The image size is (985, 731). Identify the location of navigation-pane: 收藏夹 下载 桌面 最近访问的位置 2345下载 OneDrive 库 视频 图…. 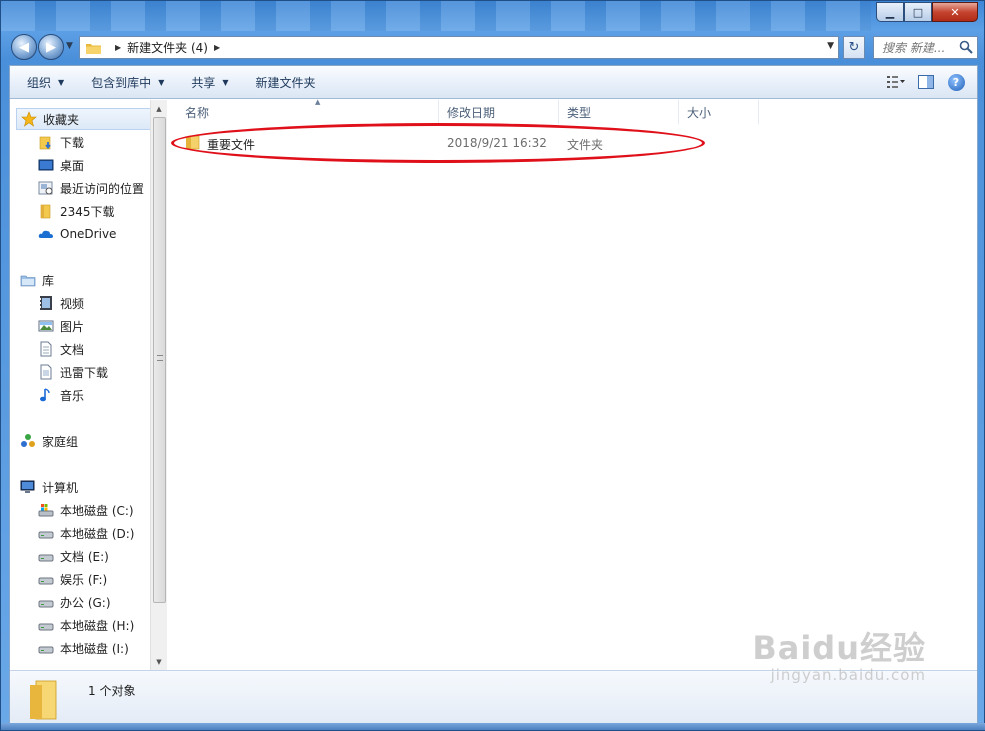
(87, 385).